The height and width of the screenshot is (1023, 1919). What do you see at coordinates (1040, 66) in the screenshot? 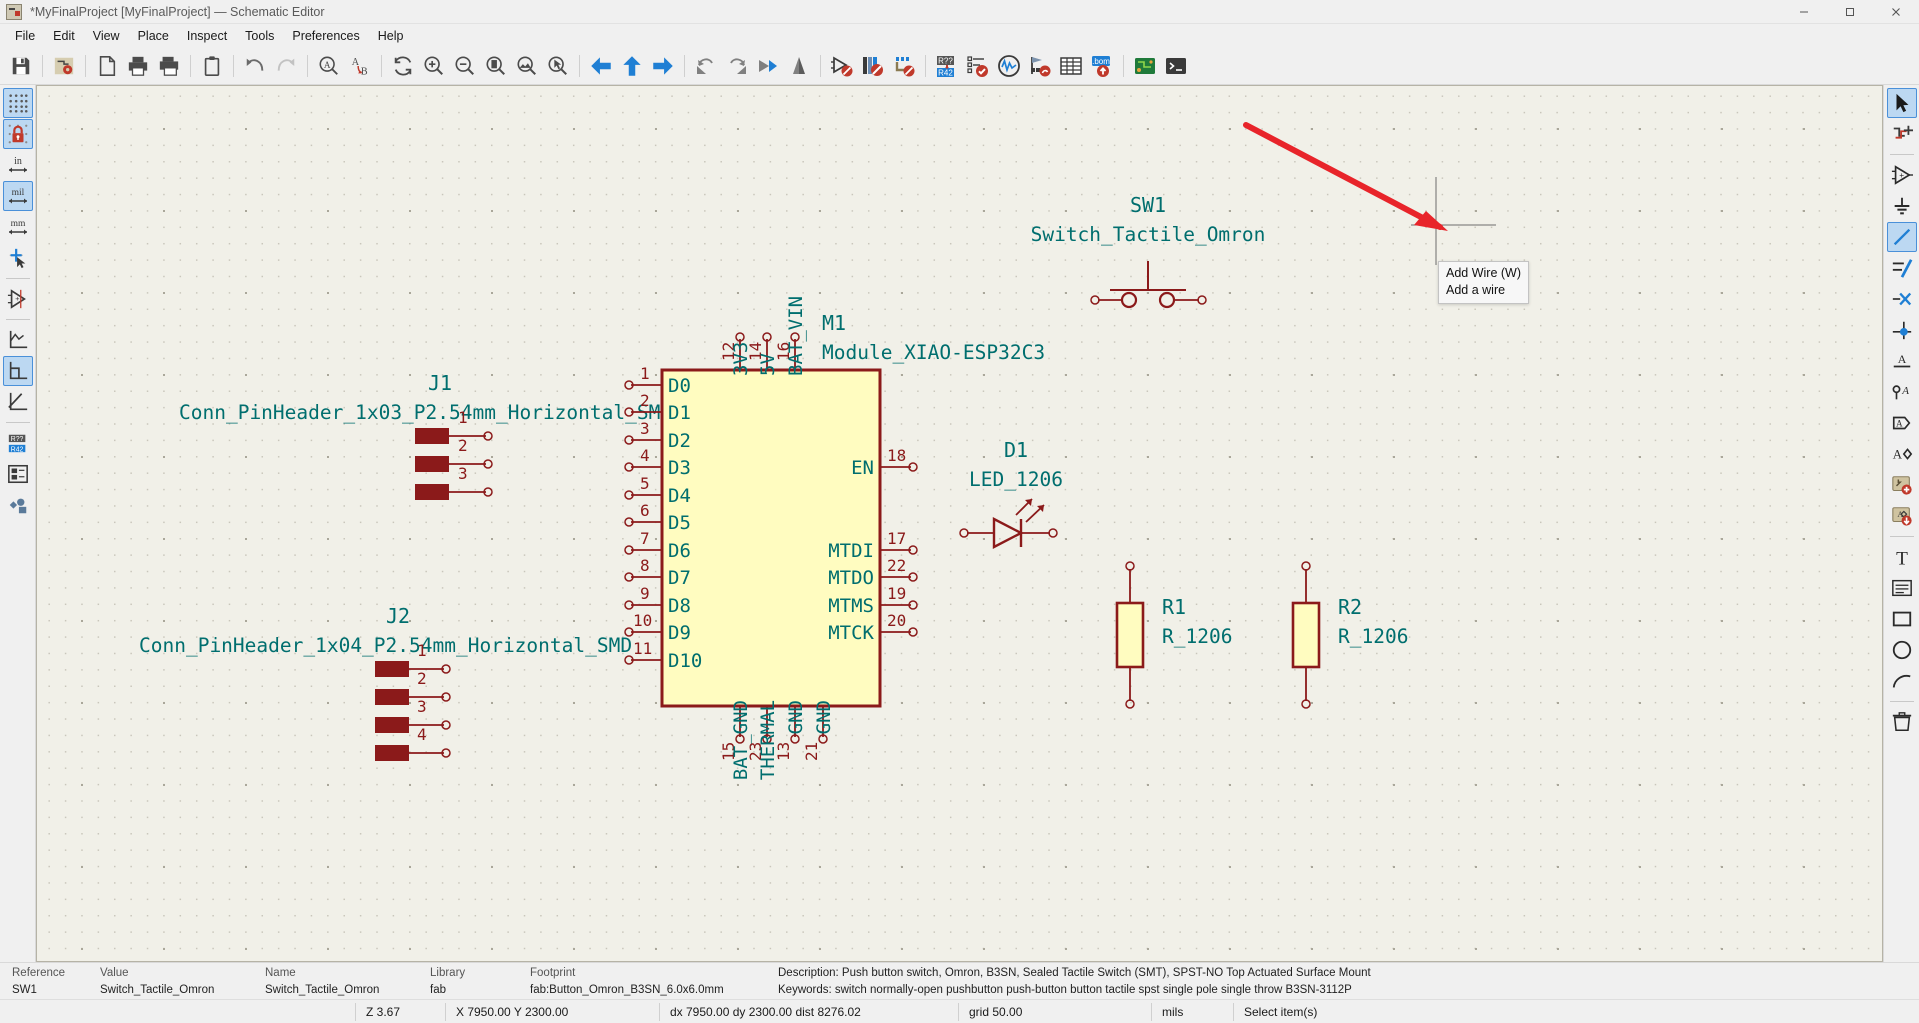
I see `assign-footprints-icon` at bounding box center [1040, 66].